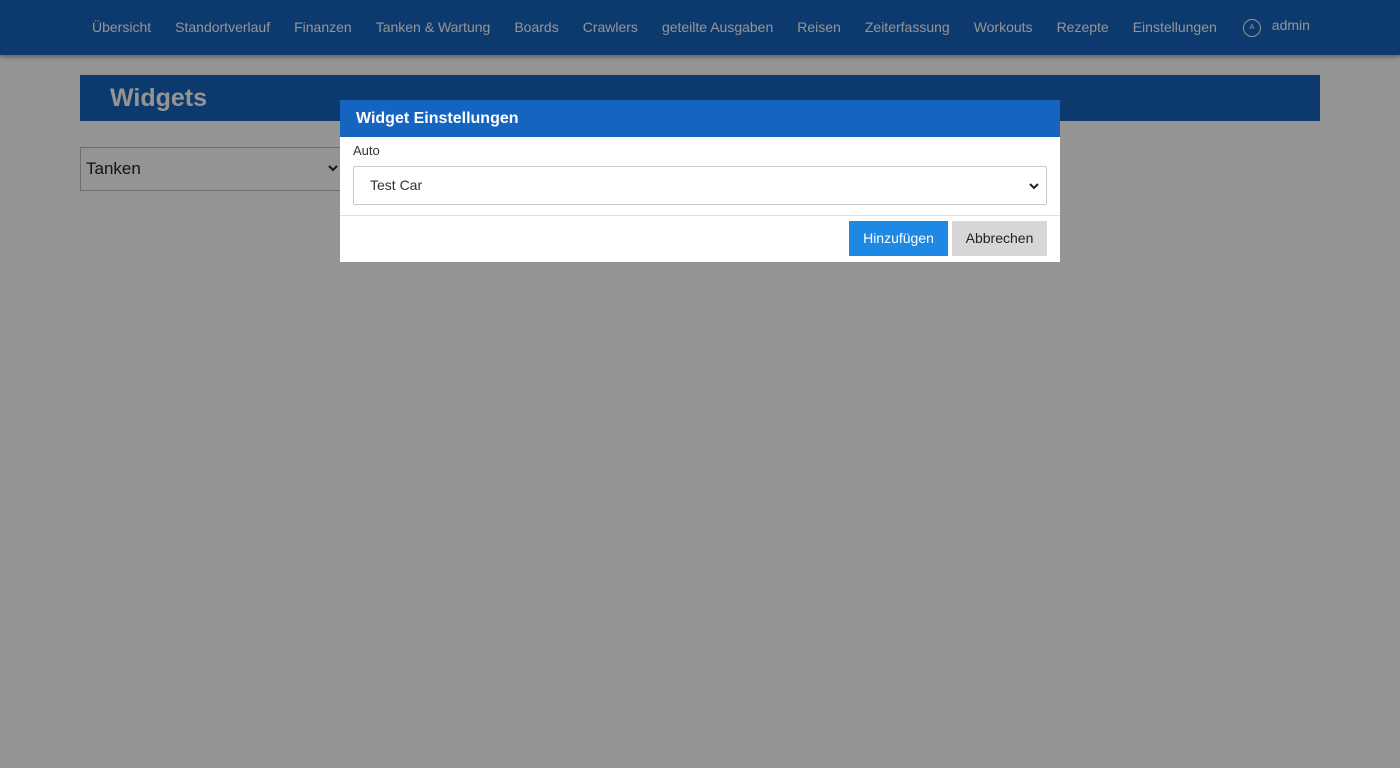 This screenshot has width=1400, height=768. What do you see at coordinates (898, 238) in the screenshot?
I see `add-button: Hinzufügen` at bounding box center [898, 238].